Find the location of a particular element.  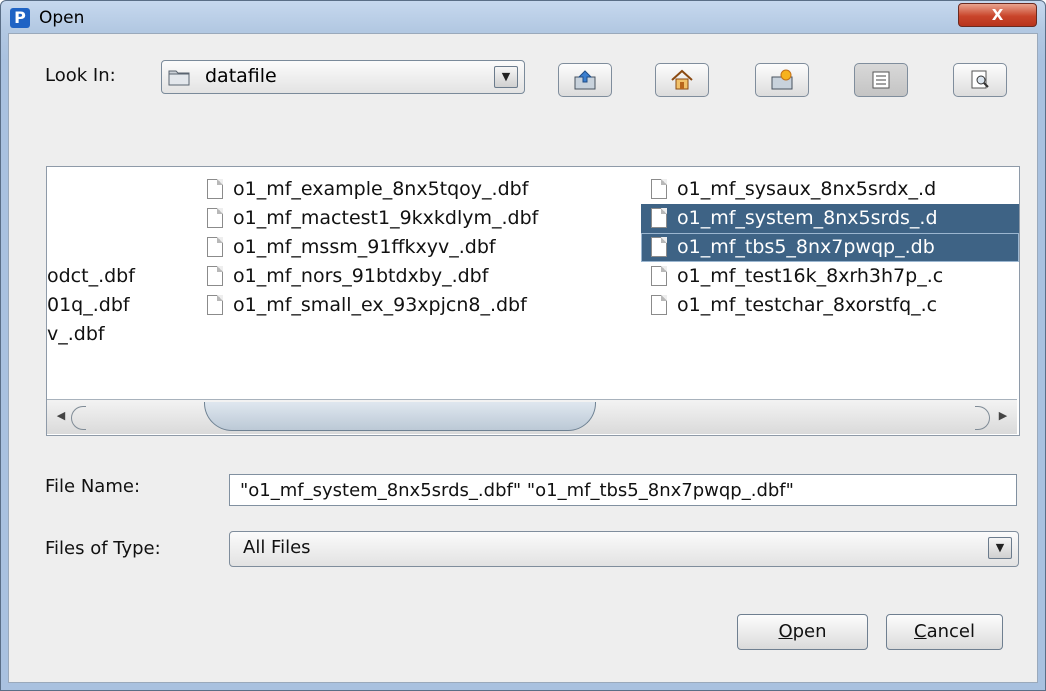

list-item: o1_mf_test16k_8xrh3h7p_.c is located at coordinates (797, 276).